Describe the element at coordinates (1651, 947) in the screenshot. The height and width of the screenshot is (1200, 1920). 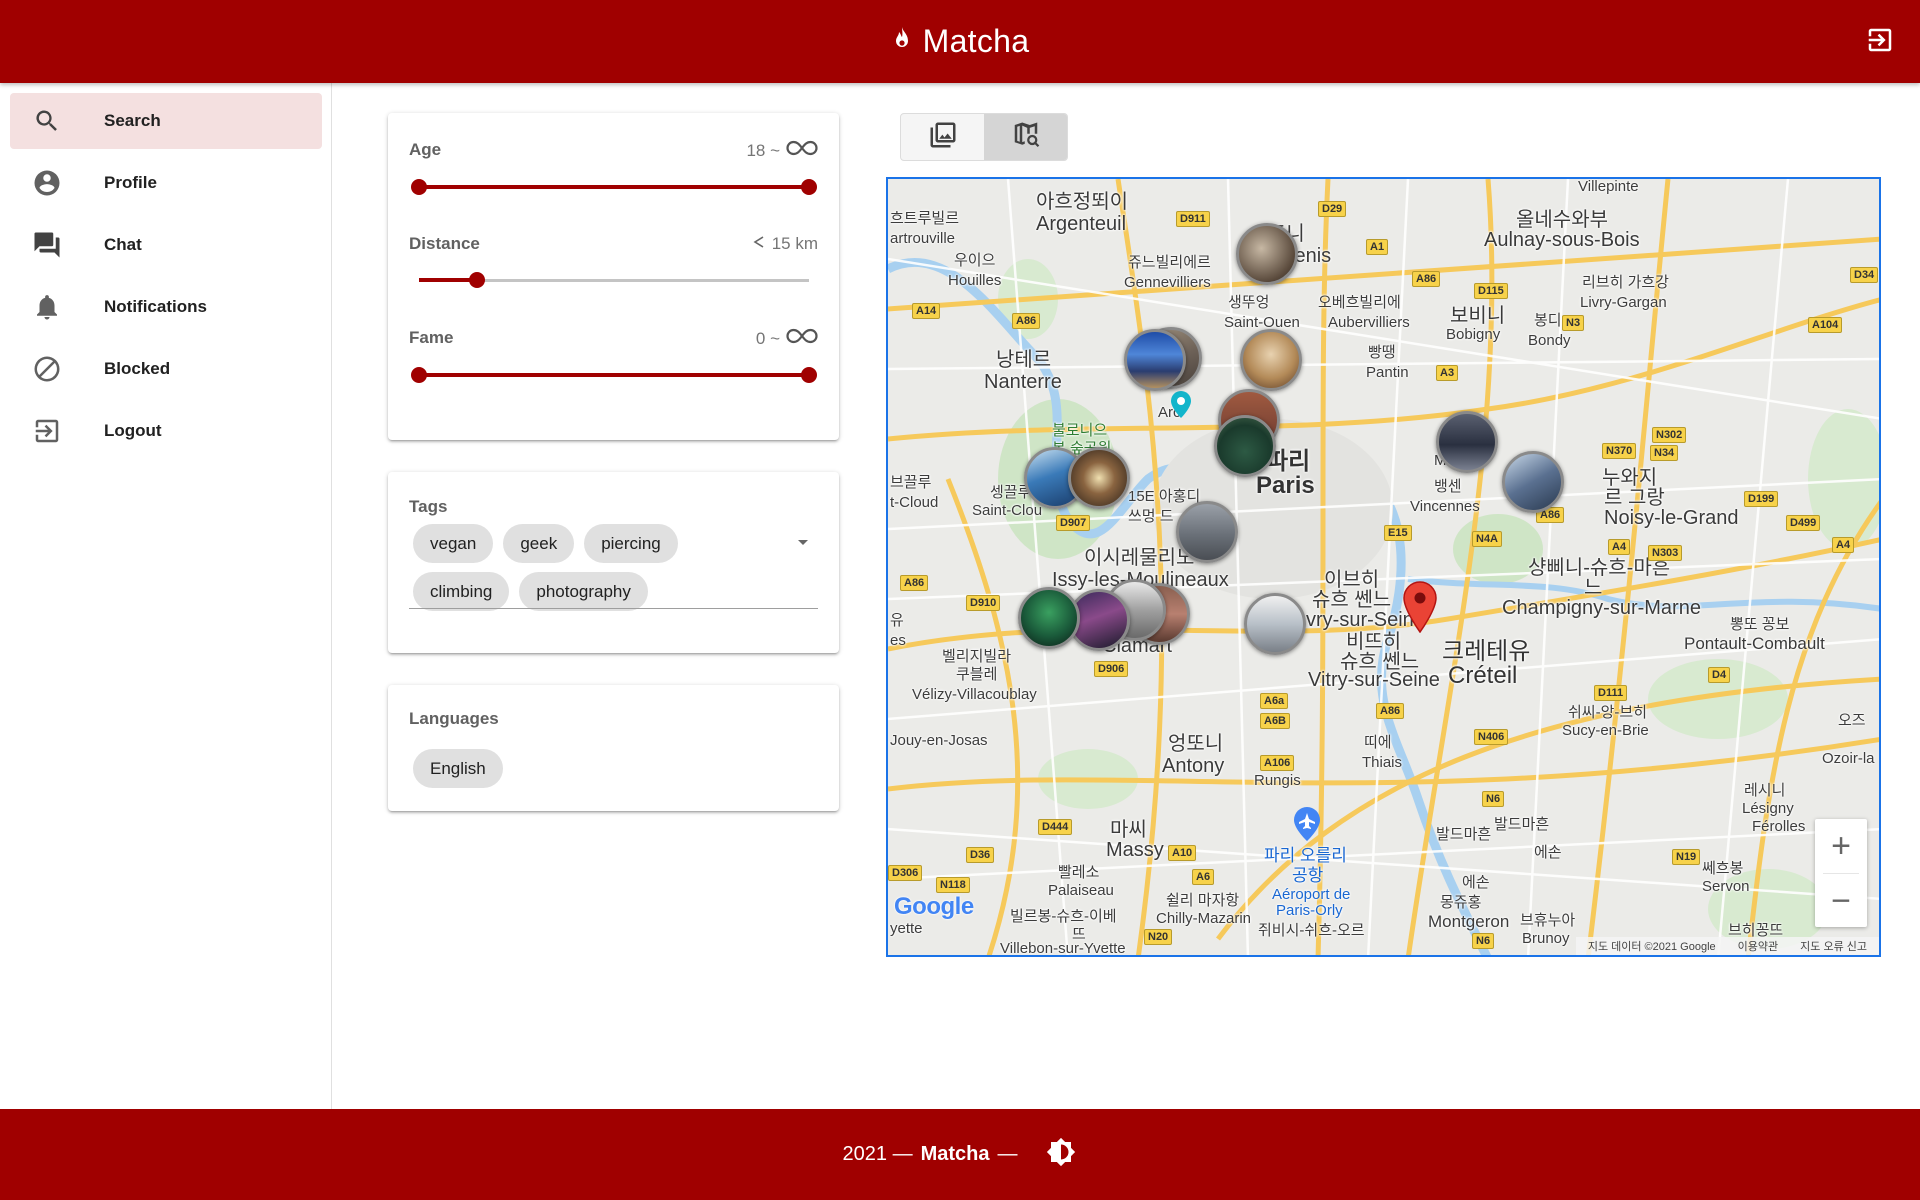
I see `attribution-text: 지도 데이터 ©2021 Google` at that location.